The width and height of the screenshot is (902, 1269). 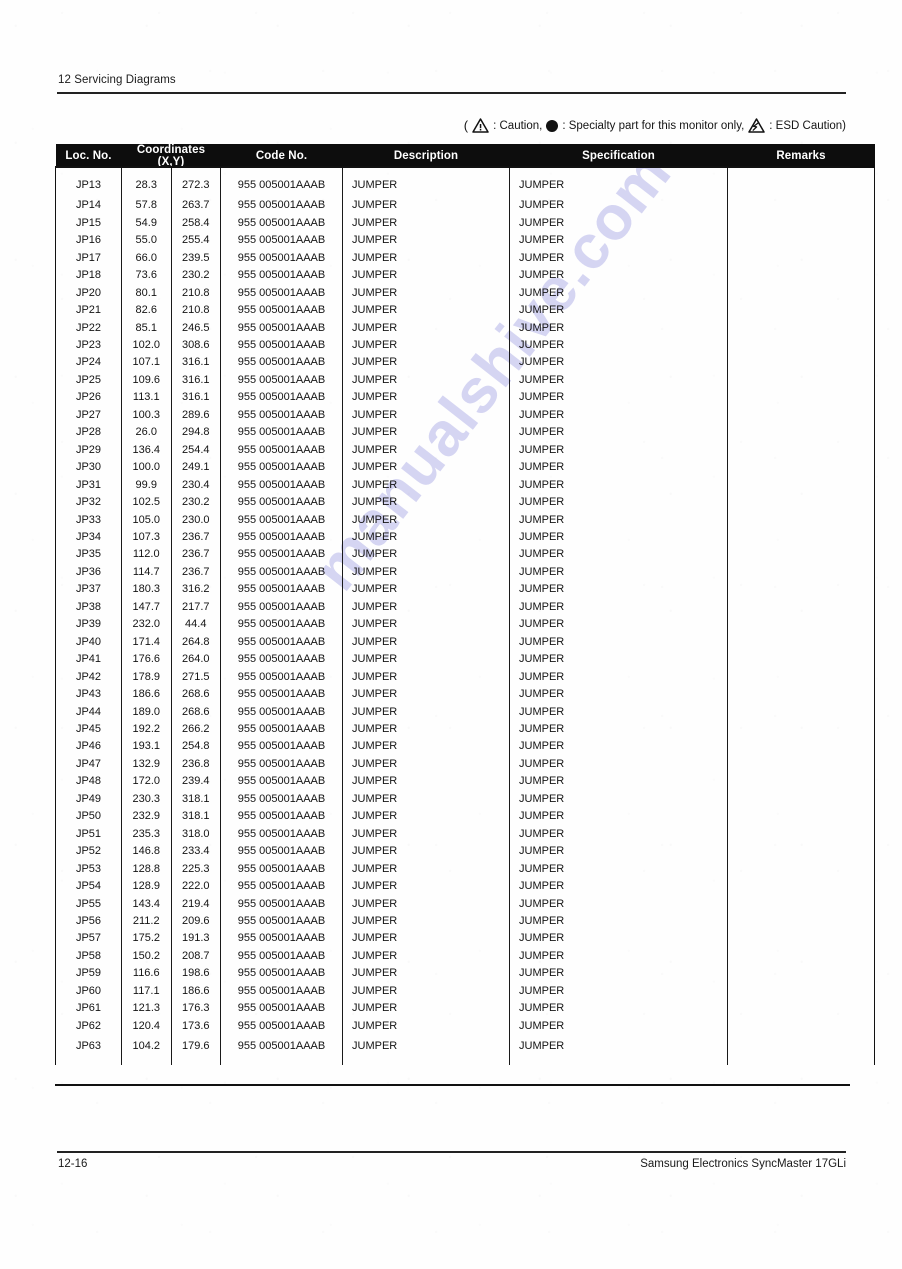 What do you see at coordinates (195, 799) in the screenshot?
I see `cell-coord-y: 318.1` at bounding box center [195, 799].